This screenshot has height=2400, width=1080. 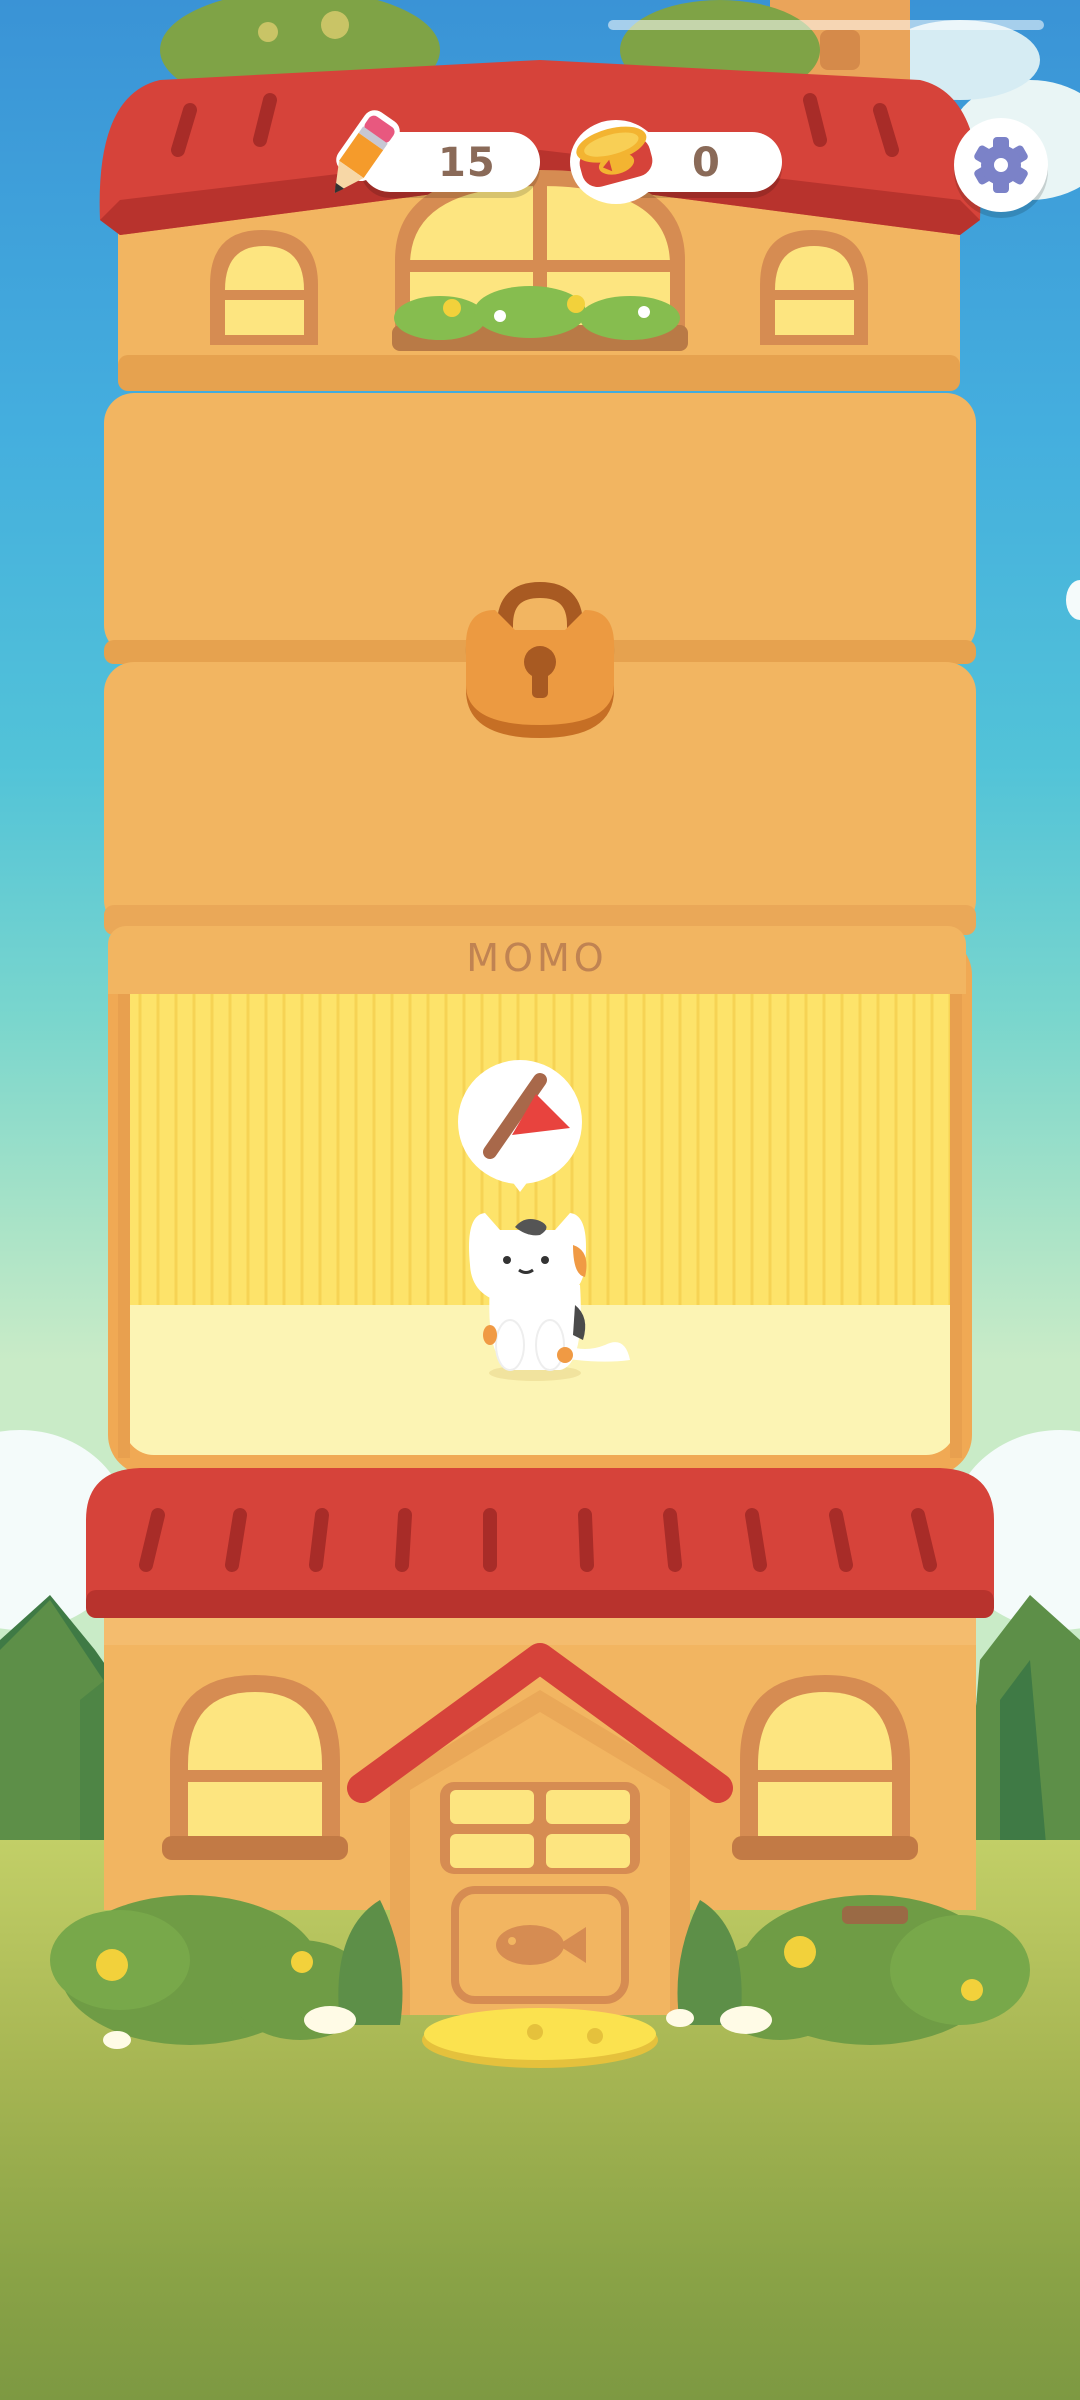 I want to click on room-nameplate: MOMO, so click(x=537, y=960).